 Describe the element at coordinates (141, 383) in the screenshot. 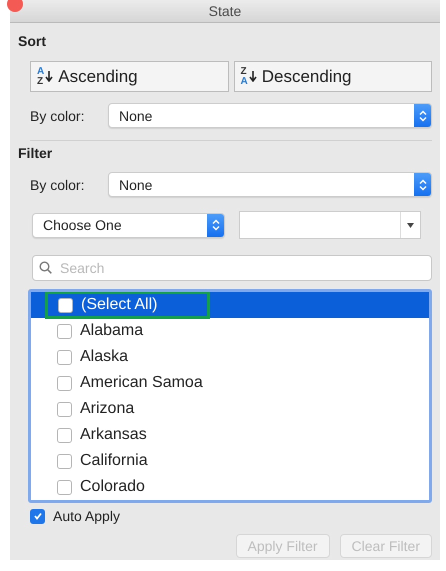

I see `item-label: American Samoa` at that location.